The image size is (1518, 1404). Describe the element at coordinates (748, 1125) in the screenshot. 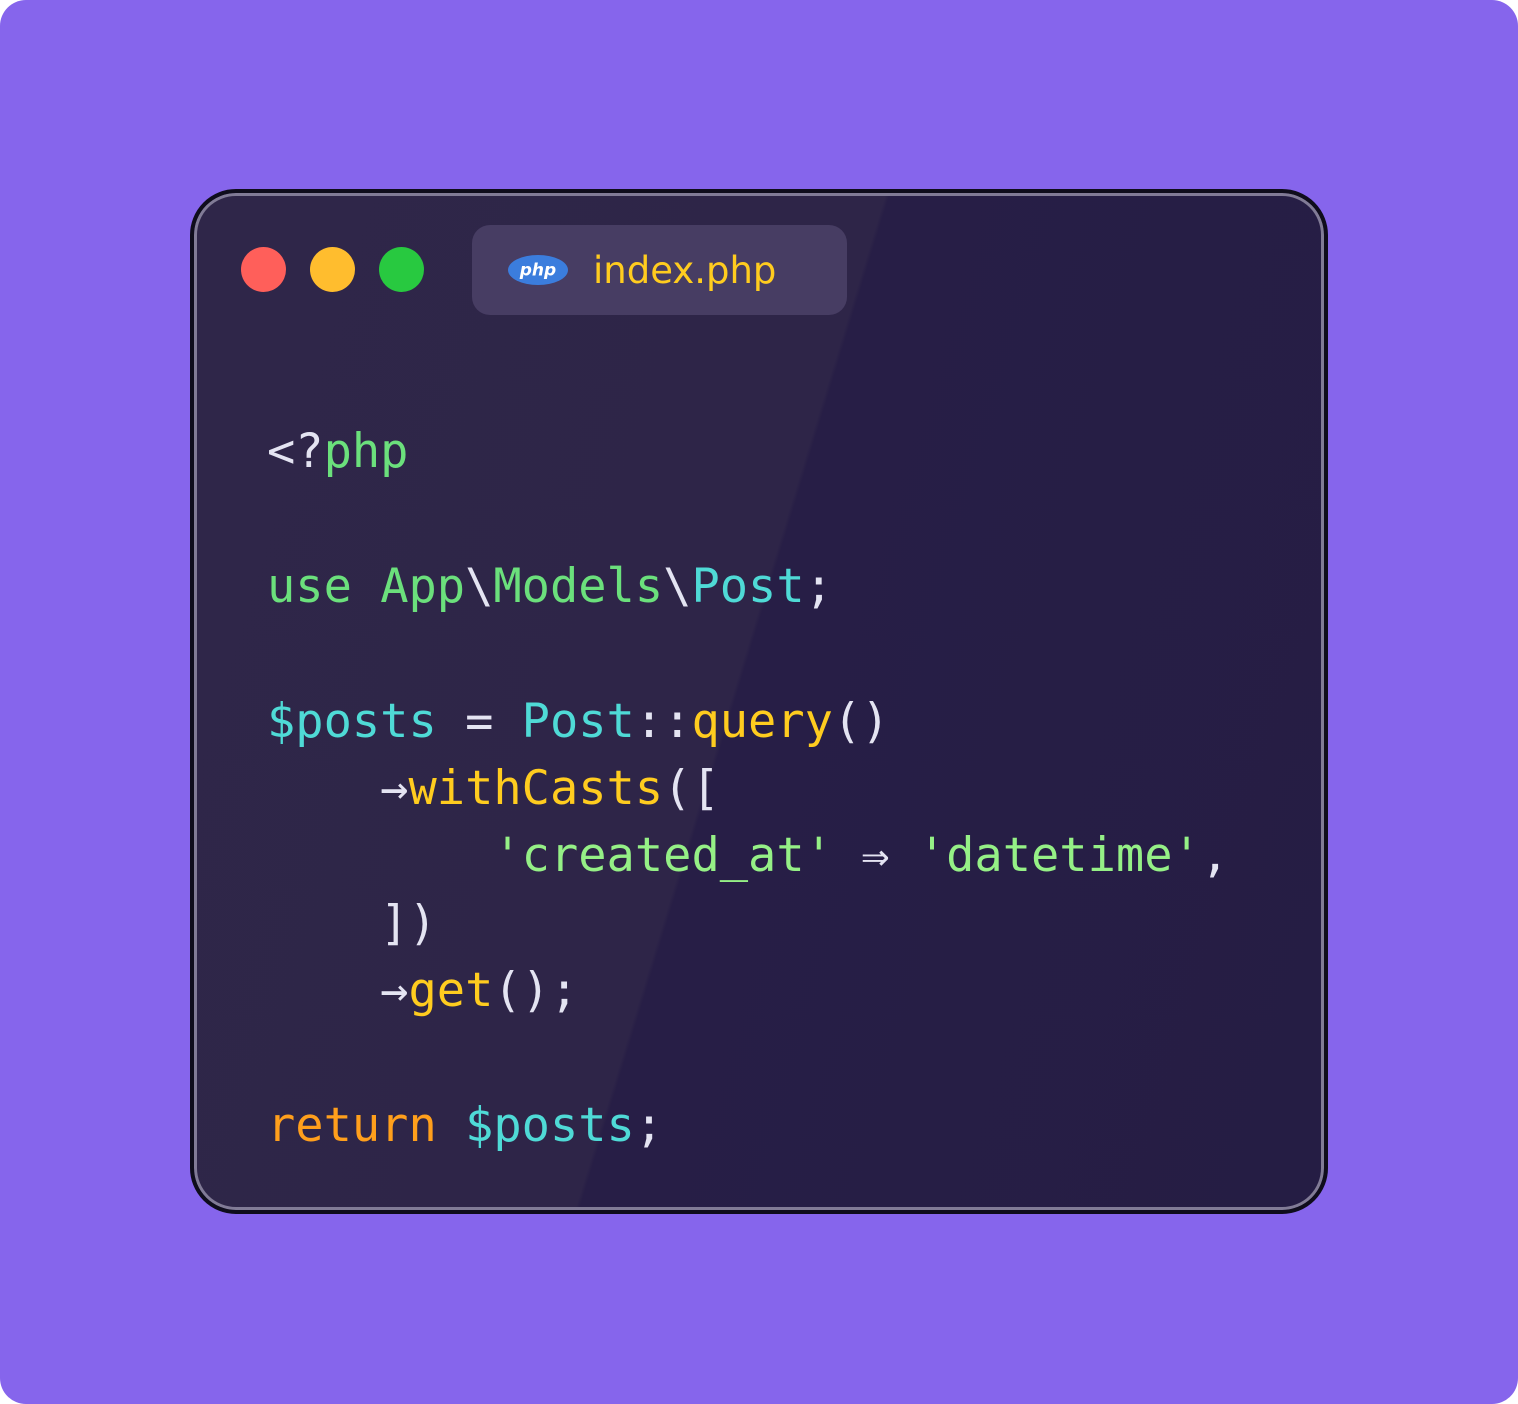

I see `code-line: return $posts;` at that location.